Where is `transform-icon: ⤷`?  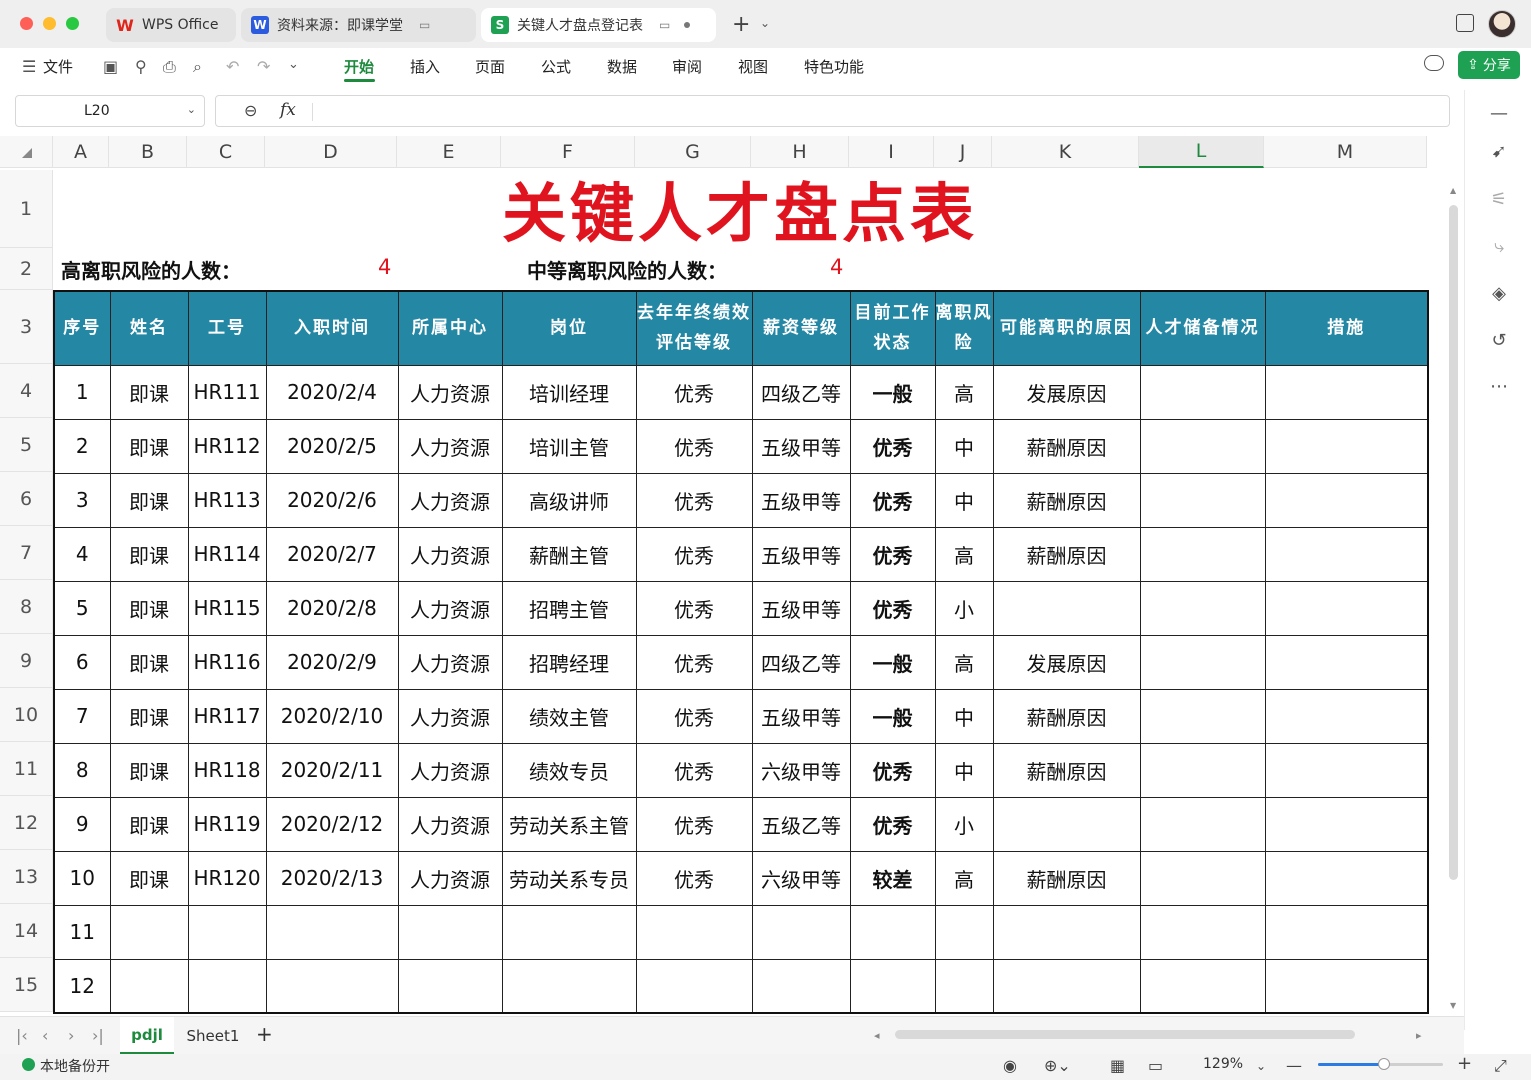
transform-icon: ⤷ is located at coordinates (1499, 247).